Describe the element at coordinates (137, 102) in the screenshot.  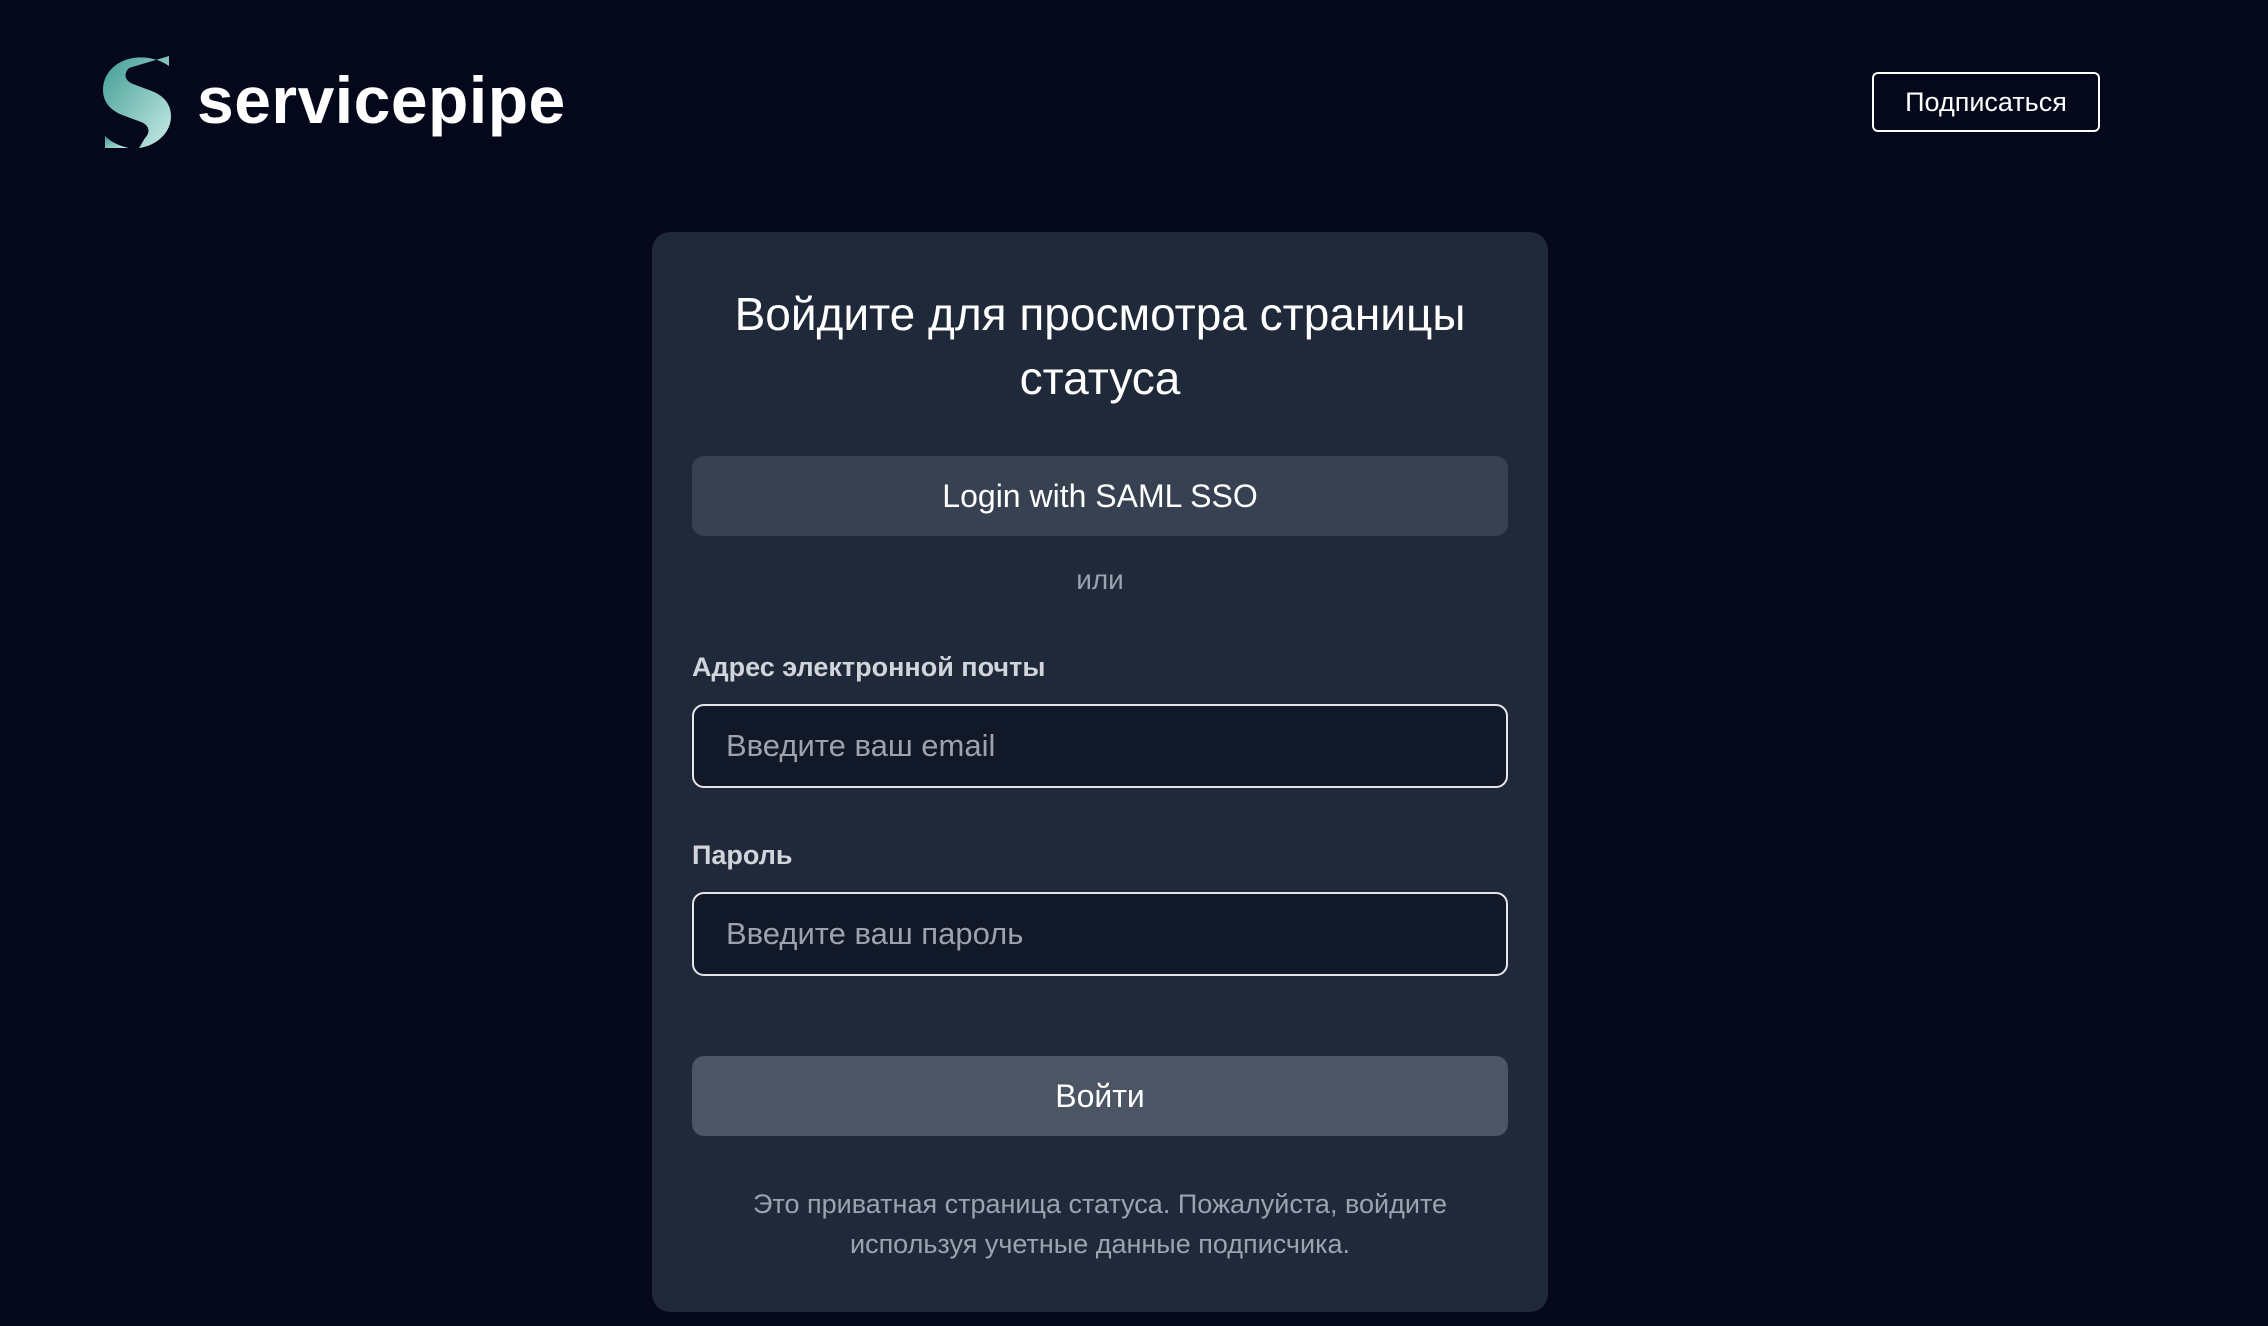
I see `servicepipe-logo-icon` at that location.